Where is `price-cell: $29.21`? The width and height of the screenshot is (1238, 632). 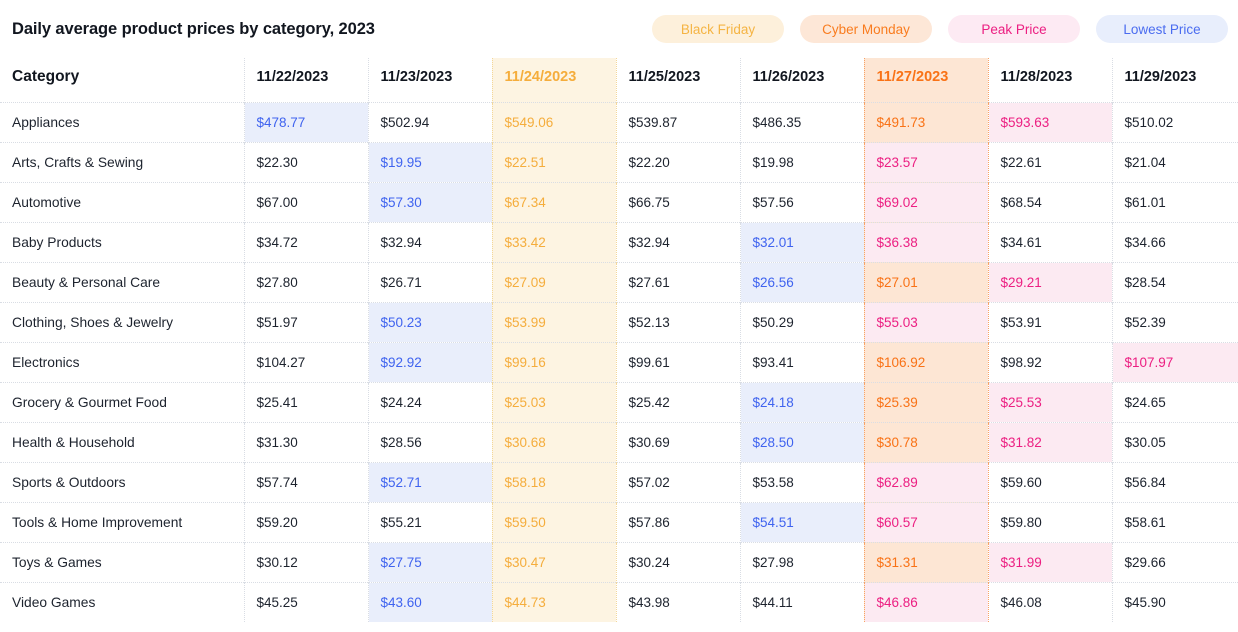
price-cell: $29.21 is located at coordinates (1049, 281).